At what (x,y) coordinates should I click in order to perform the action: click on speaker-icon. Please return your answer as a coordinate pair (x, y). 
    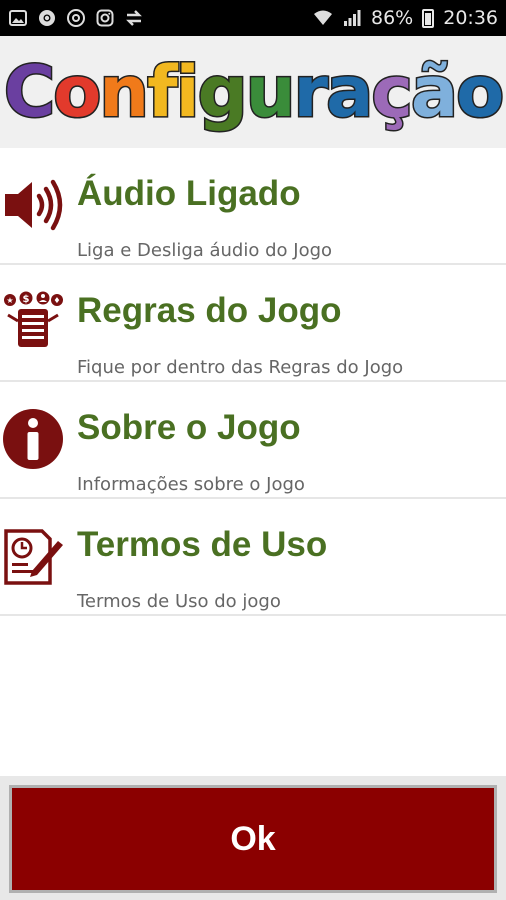
    Looking at the image, I should click on (33, 205).